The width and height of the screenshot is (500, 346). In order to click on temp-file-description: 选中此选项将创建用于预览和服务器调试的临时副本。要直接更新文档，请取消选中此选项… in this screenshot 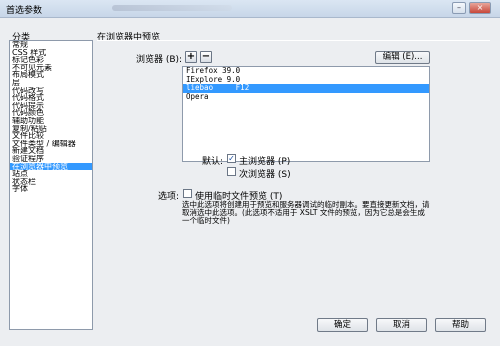, I will do `click(306, 212)`.